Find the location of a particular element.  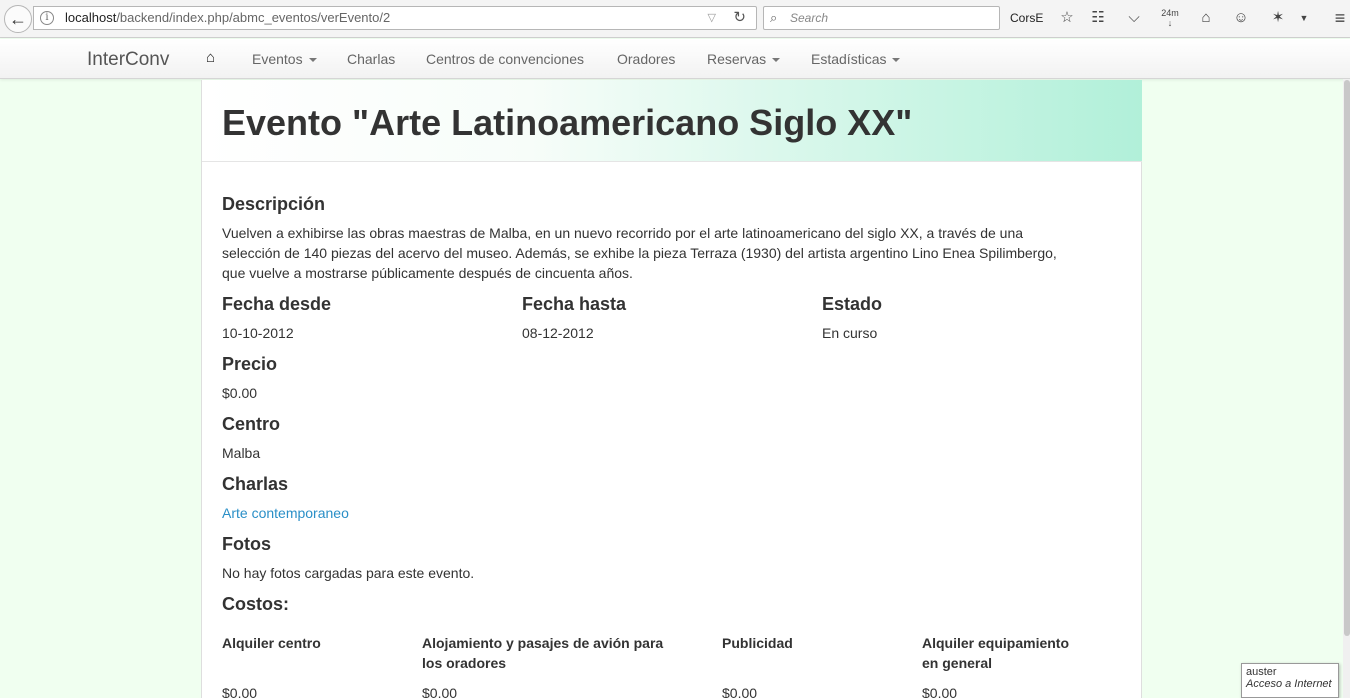

bookmark-star-icon: ☆ is located at coordinates (1067, 18).